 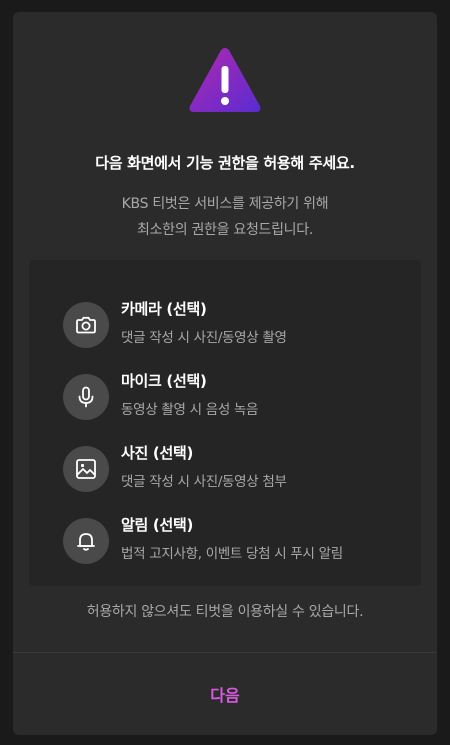 What do you see at coordinates (157, 453) in the screenshot?
I see `permission-title: 사진 (선택)` at bounding box center [157, 453].